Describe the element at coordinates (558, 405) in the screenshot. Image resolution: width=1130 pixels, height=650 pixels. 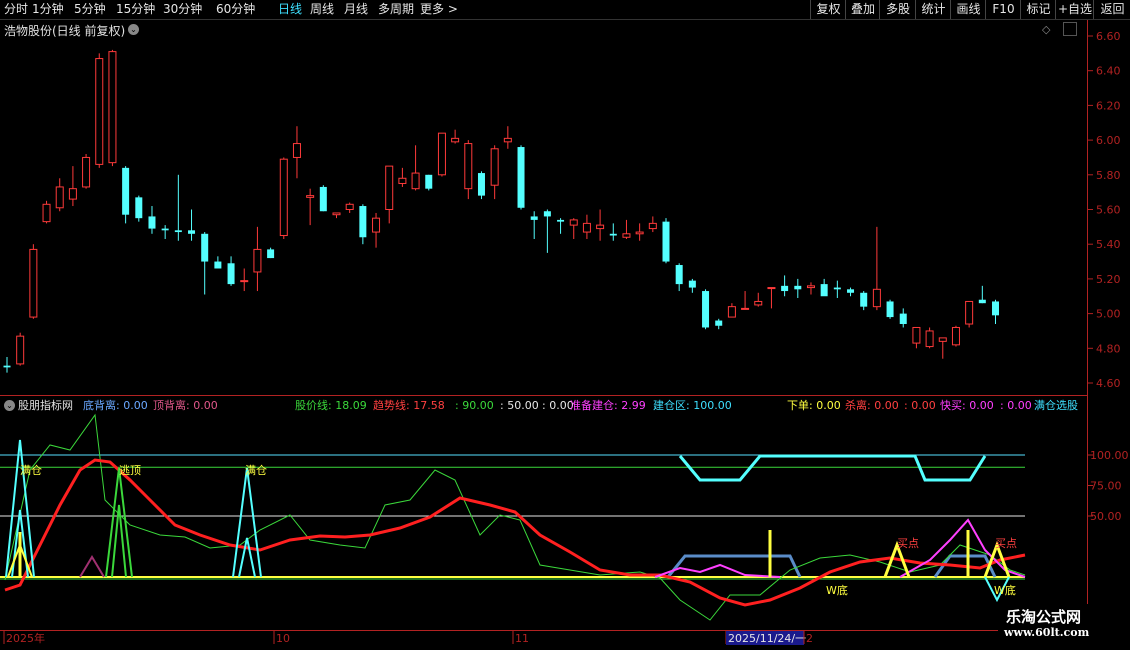
I see `indicator-value-6: : 0.00` at that location.